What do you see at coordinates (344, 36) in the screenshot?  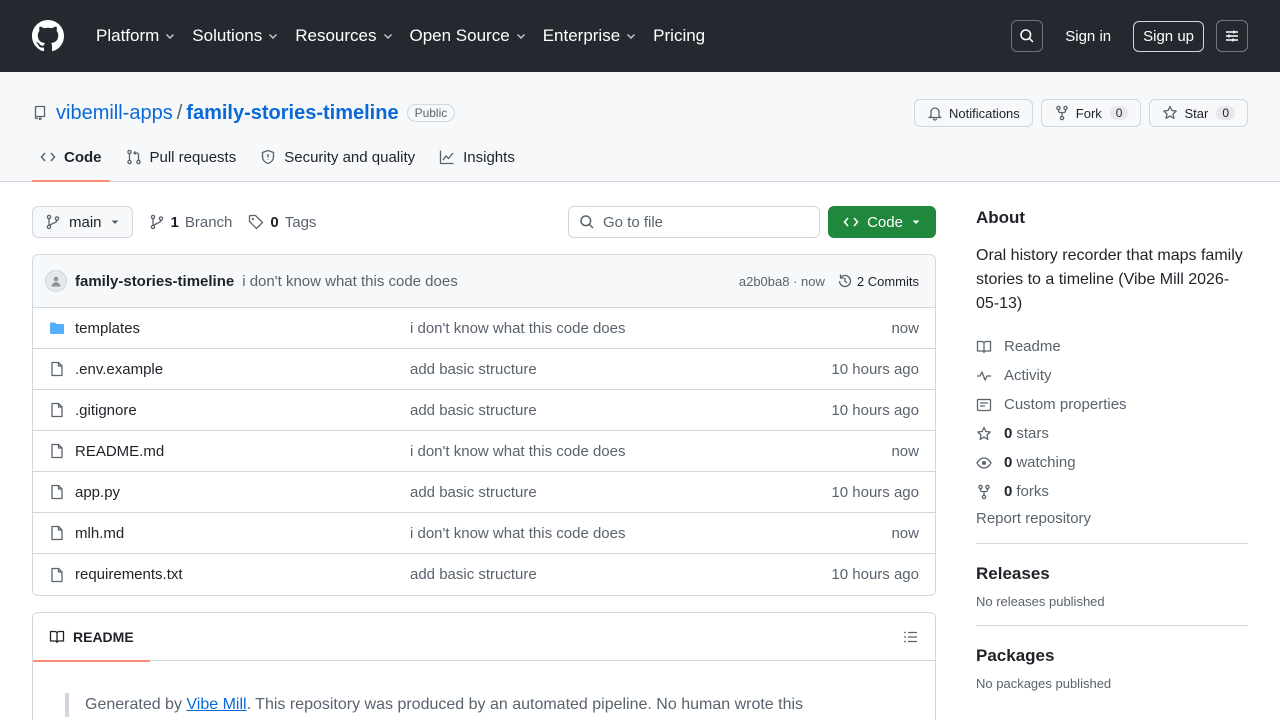 I see `nav-resources: Resources` at bounding box center [344, 36].